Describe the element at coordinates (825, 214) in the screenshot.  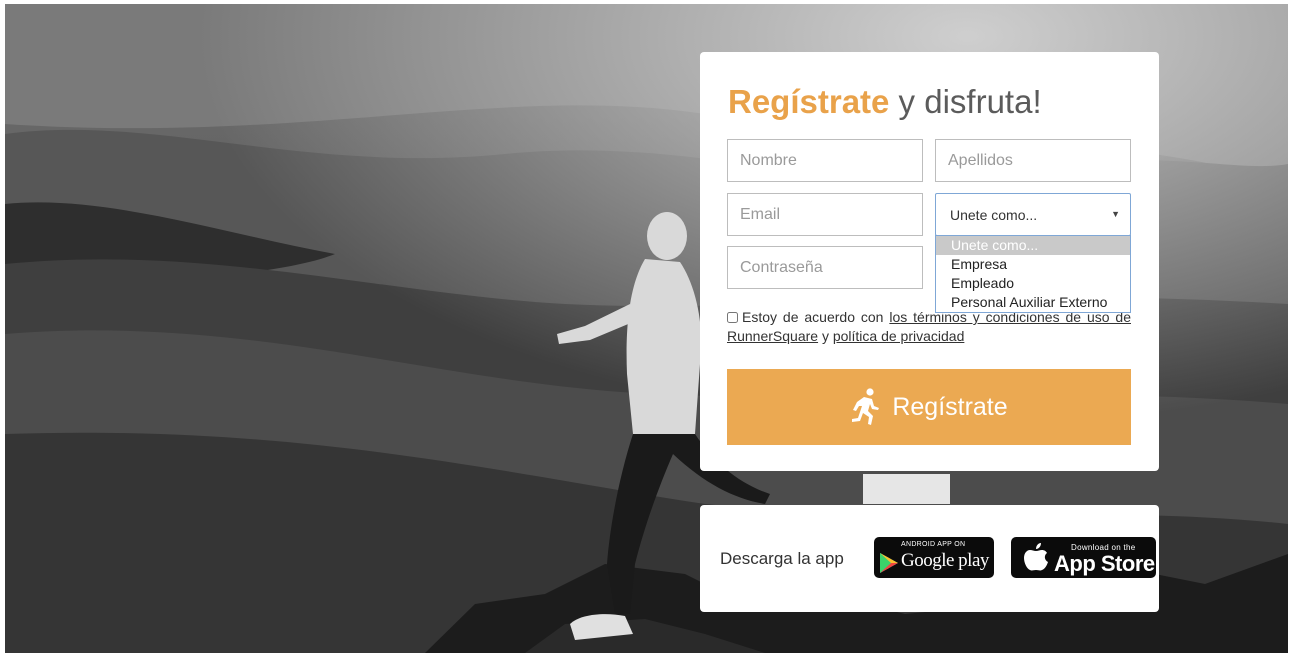
I see `email-field` at that location.